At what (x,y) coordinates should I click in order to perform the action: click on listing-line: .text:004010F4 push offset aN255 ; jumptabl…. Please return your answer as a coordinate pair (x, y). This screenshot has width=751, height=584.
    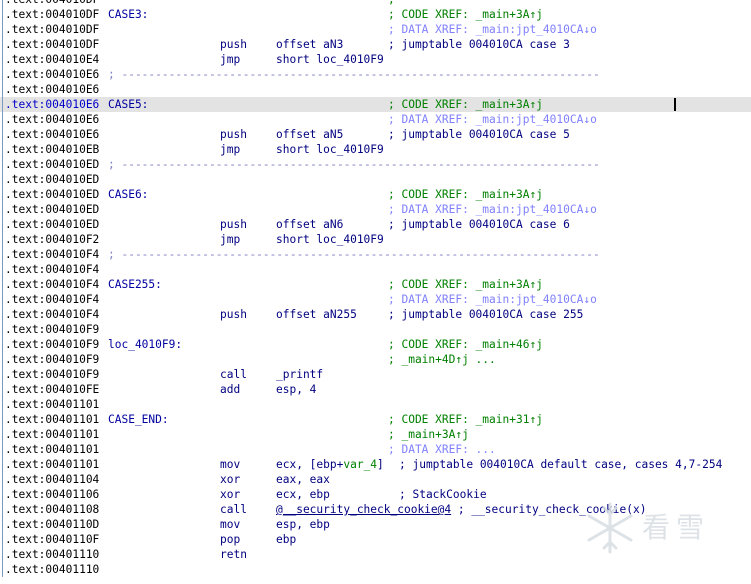
    Looking at the image, I should click on (375, 314).